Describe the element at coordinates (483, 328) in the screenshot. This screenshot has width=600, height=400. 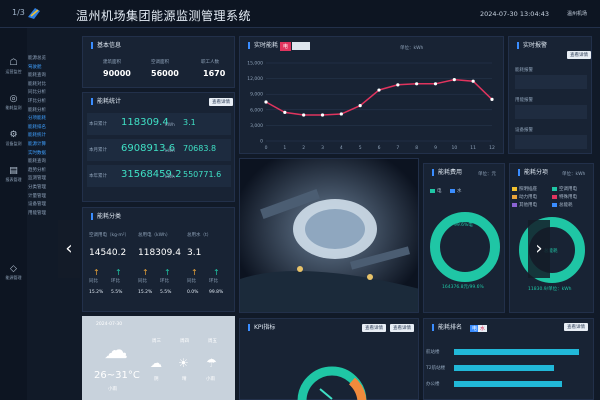
I see `tab-water: 水` at that location.